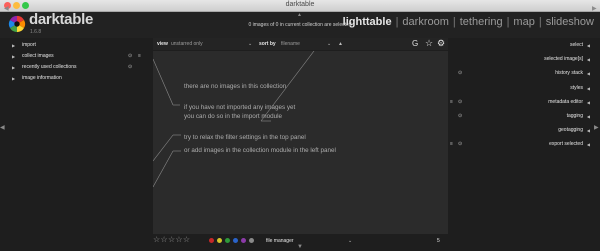 This screenshot has height=251, width=600. I want to click on star-overlay-icon: ☆, so click(429, 43).